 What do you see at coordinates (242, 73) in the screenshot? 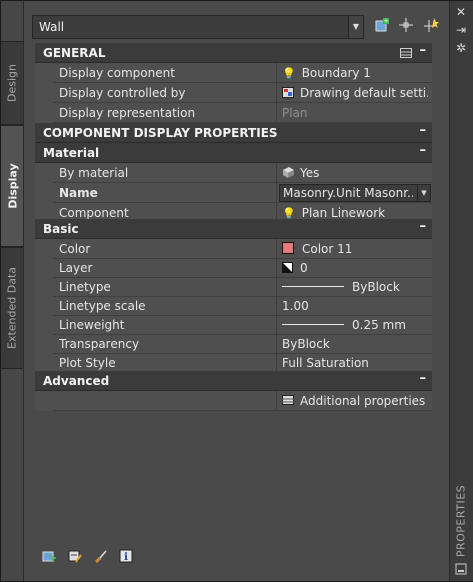
I see `row-display-component: Display component 💡 Boundary 1` at bounding box center [242, 73].